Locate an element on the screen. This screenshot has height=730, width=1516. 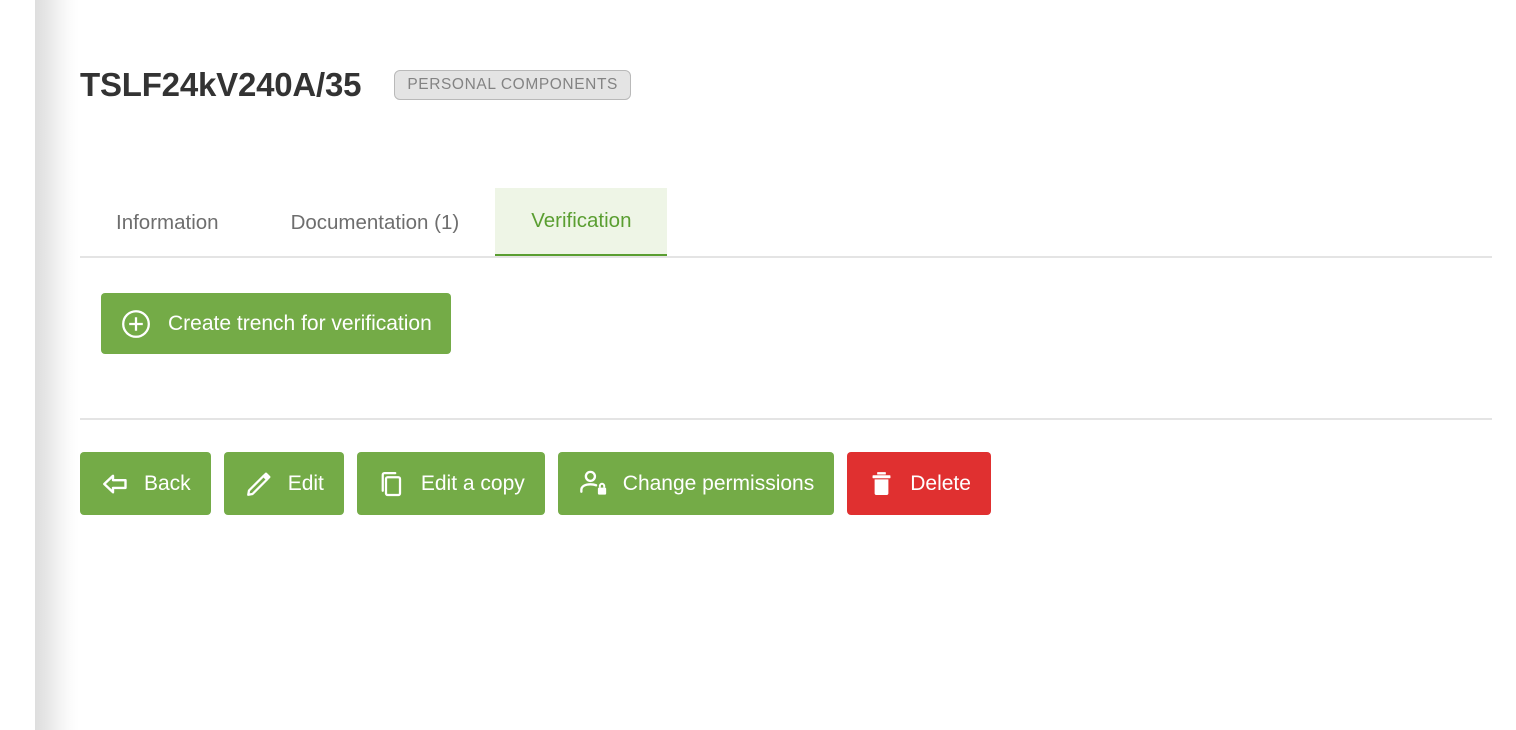
actions-divider is located at coordinates (786, 419).